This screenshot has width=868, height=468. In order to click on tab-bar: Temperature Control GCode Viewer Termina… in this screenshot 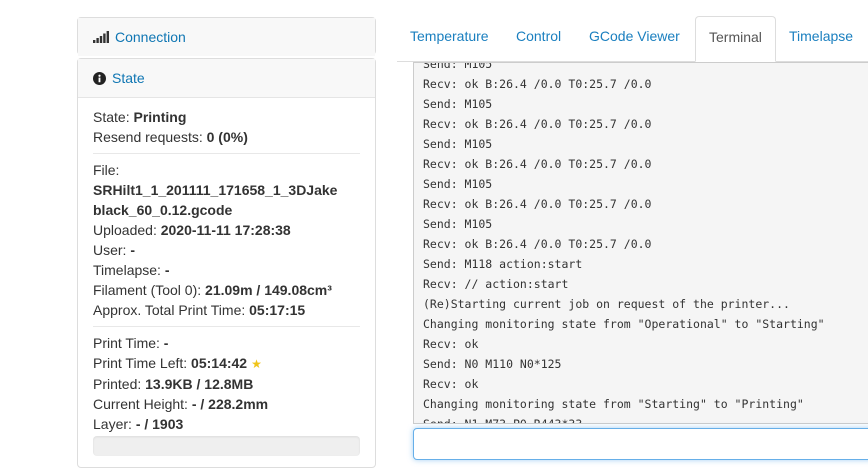, I will do `click(632, 39)`.